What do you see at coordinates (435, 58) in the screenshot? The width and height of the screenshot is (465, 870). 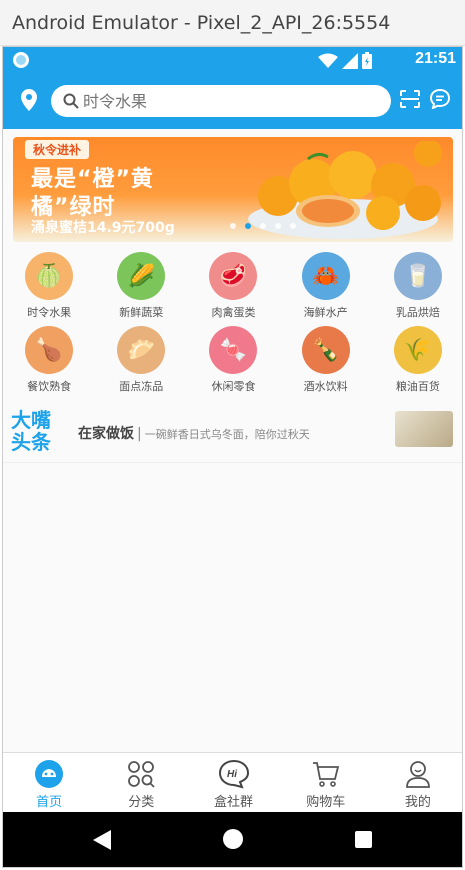 I see `status-time: 21:51` at bounding box center [435, 58].